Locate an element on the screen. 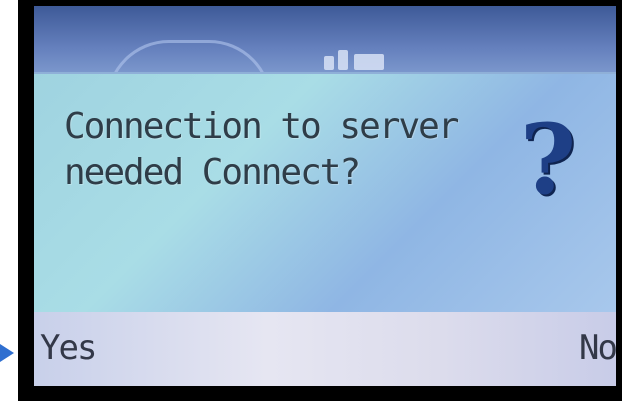 Image resolution: width=641 pixels, height=401 pixels. wallpaper-logo is located at coordinates (356, 59).